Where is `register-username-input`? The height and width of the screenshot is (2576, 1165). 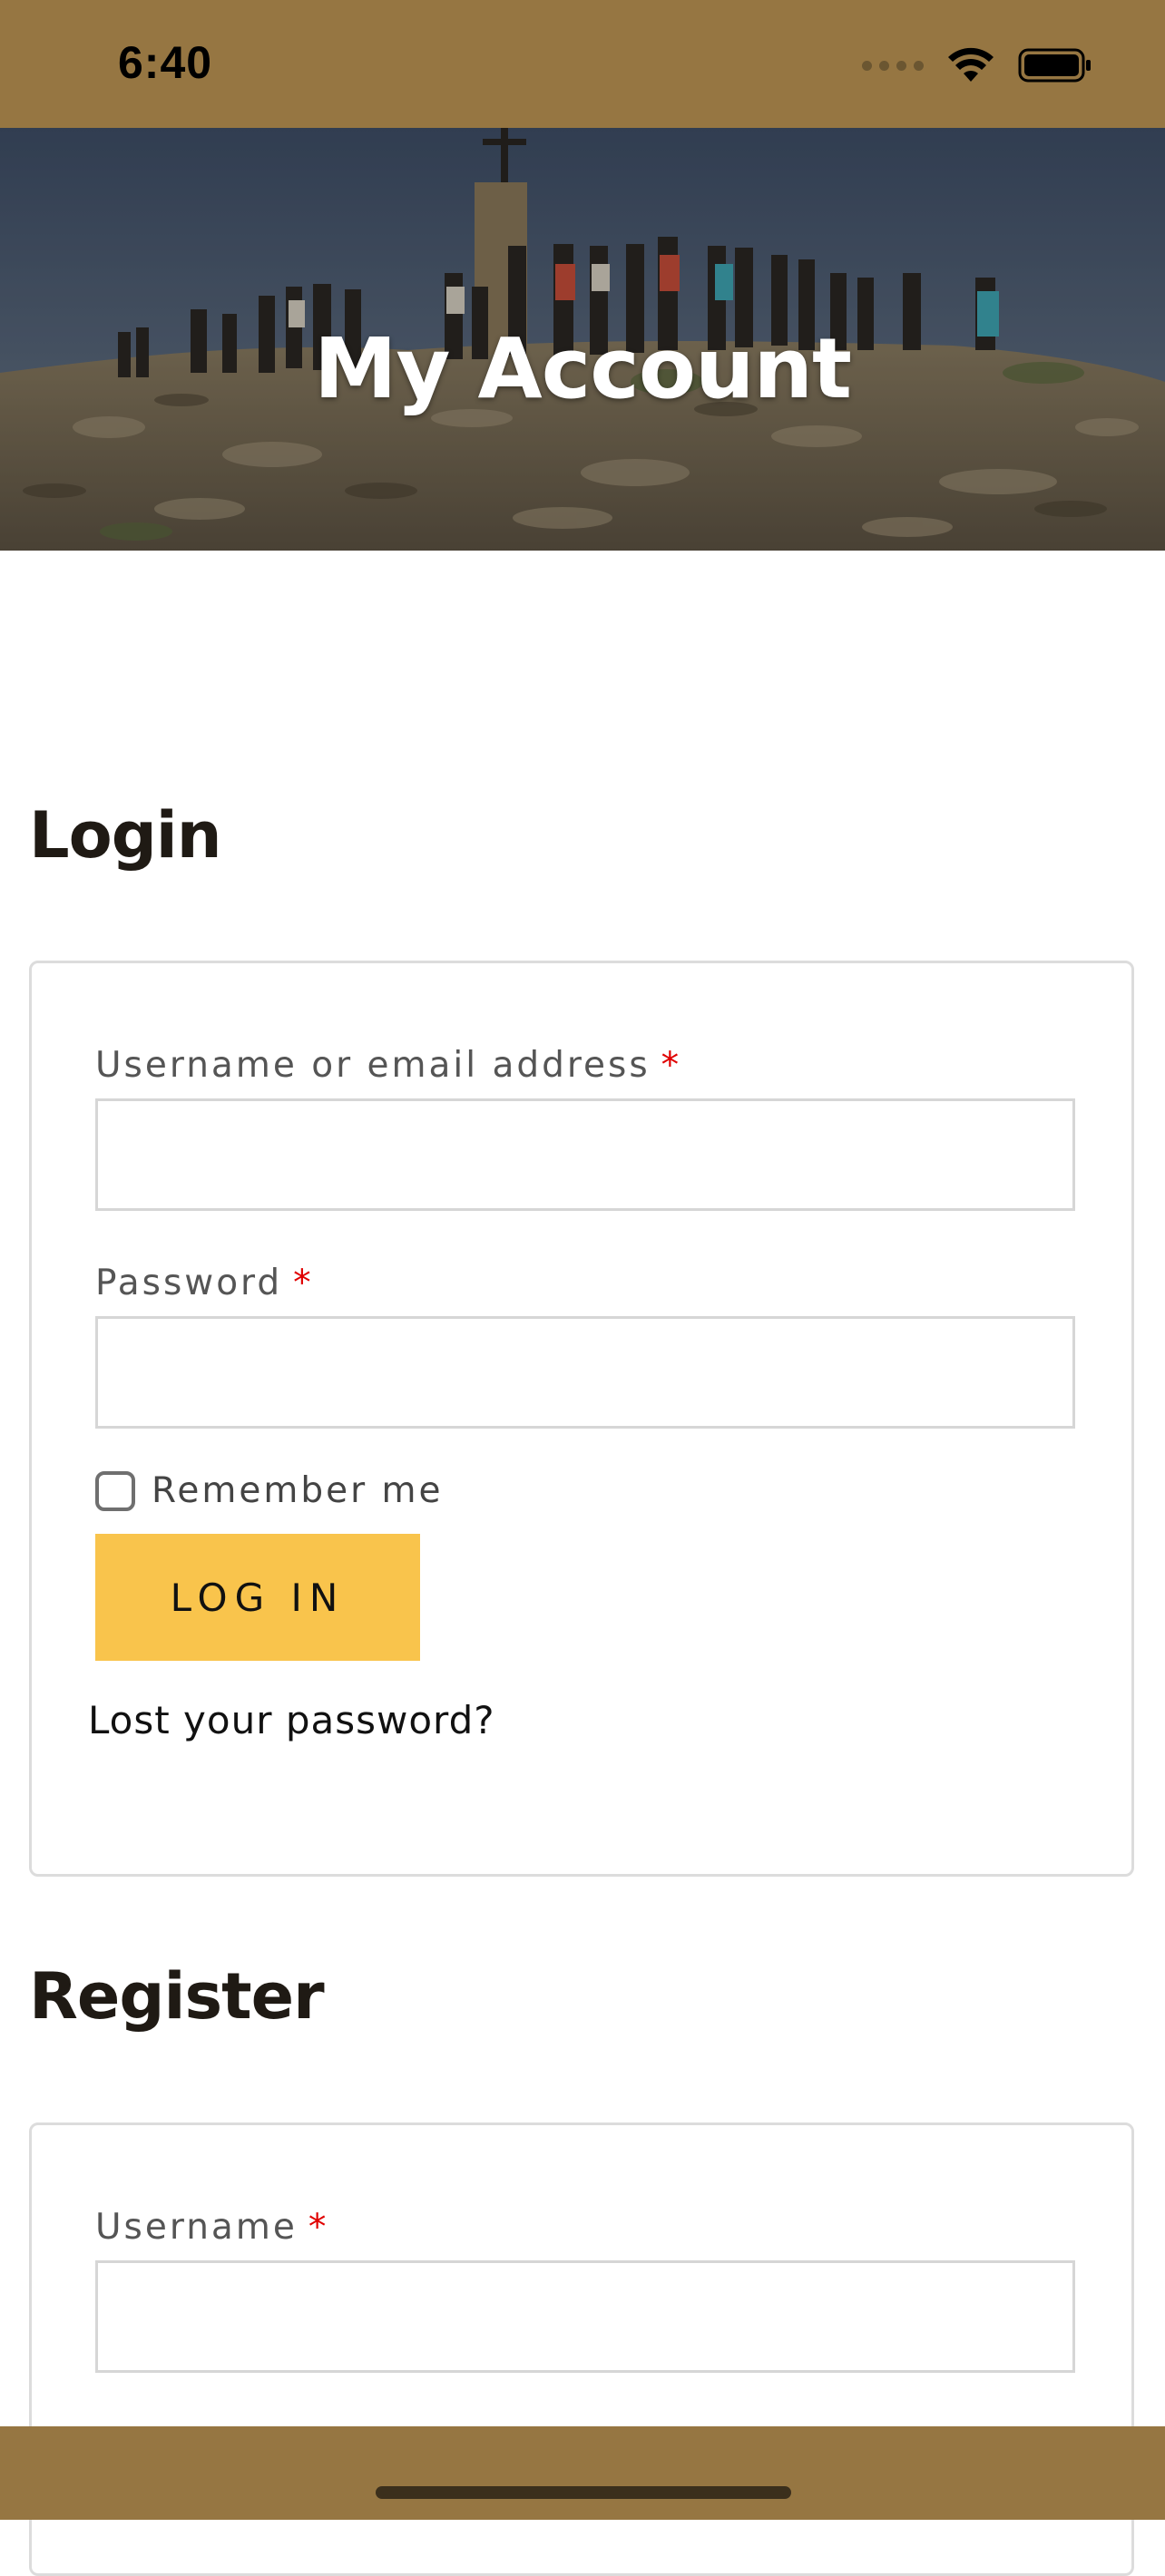
register-username-input is located at coordinates (585, 2316).